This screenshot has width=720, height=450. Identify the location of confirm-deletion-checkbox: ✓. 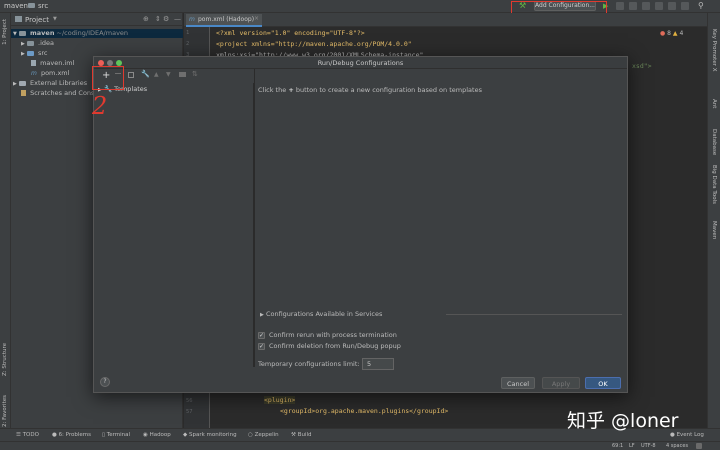
(261, 346).